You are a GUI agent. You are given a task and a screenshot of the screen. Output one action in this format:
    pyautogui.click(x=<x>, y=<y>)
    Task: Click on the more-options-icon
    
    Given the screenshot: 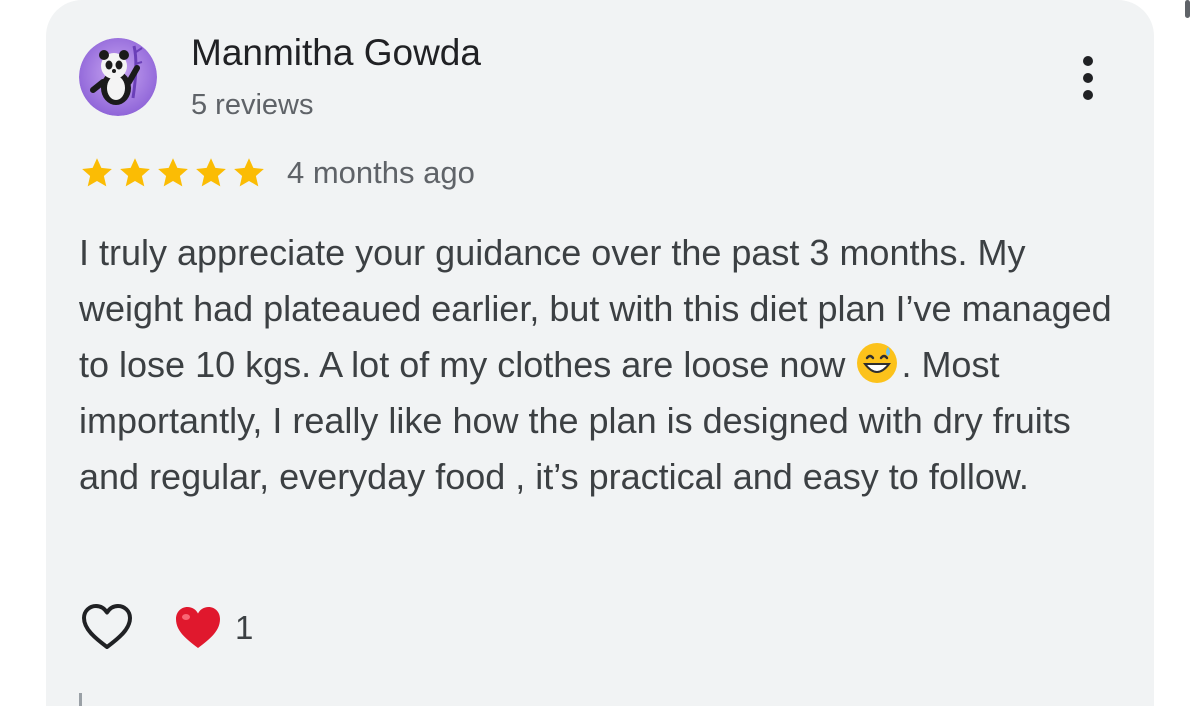 What is the action you would take?
    pyautogui.click(x=1088, y=78)
    